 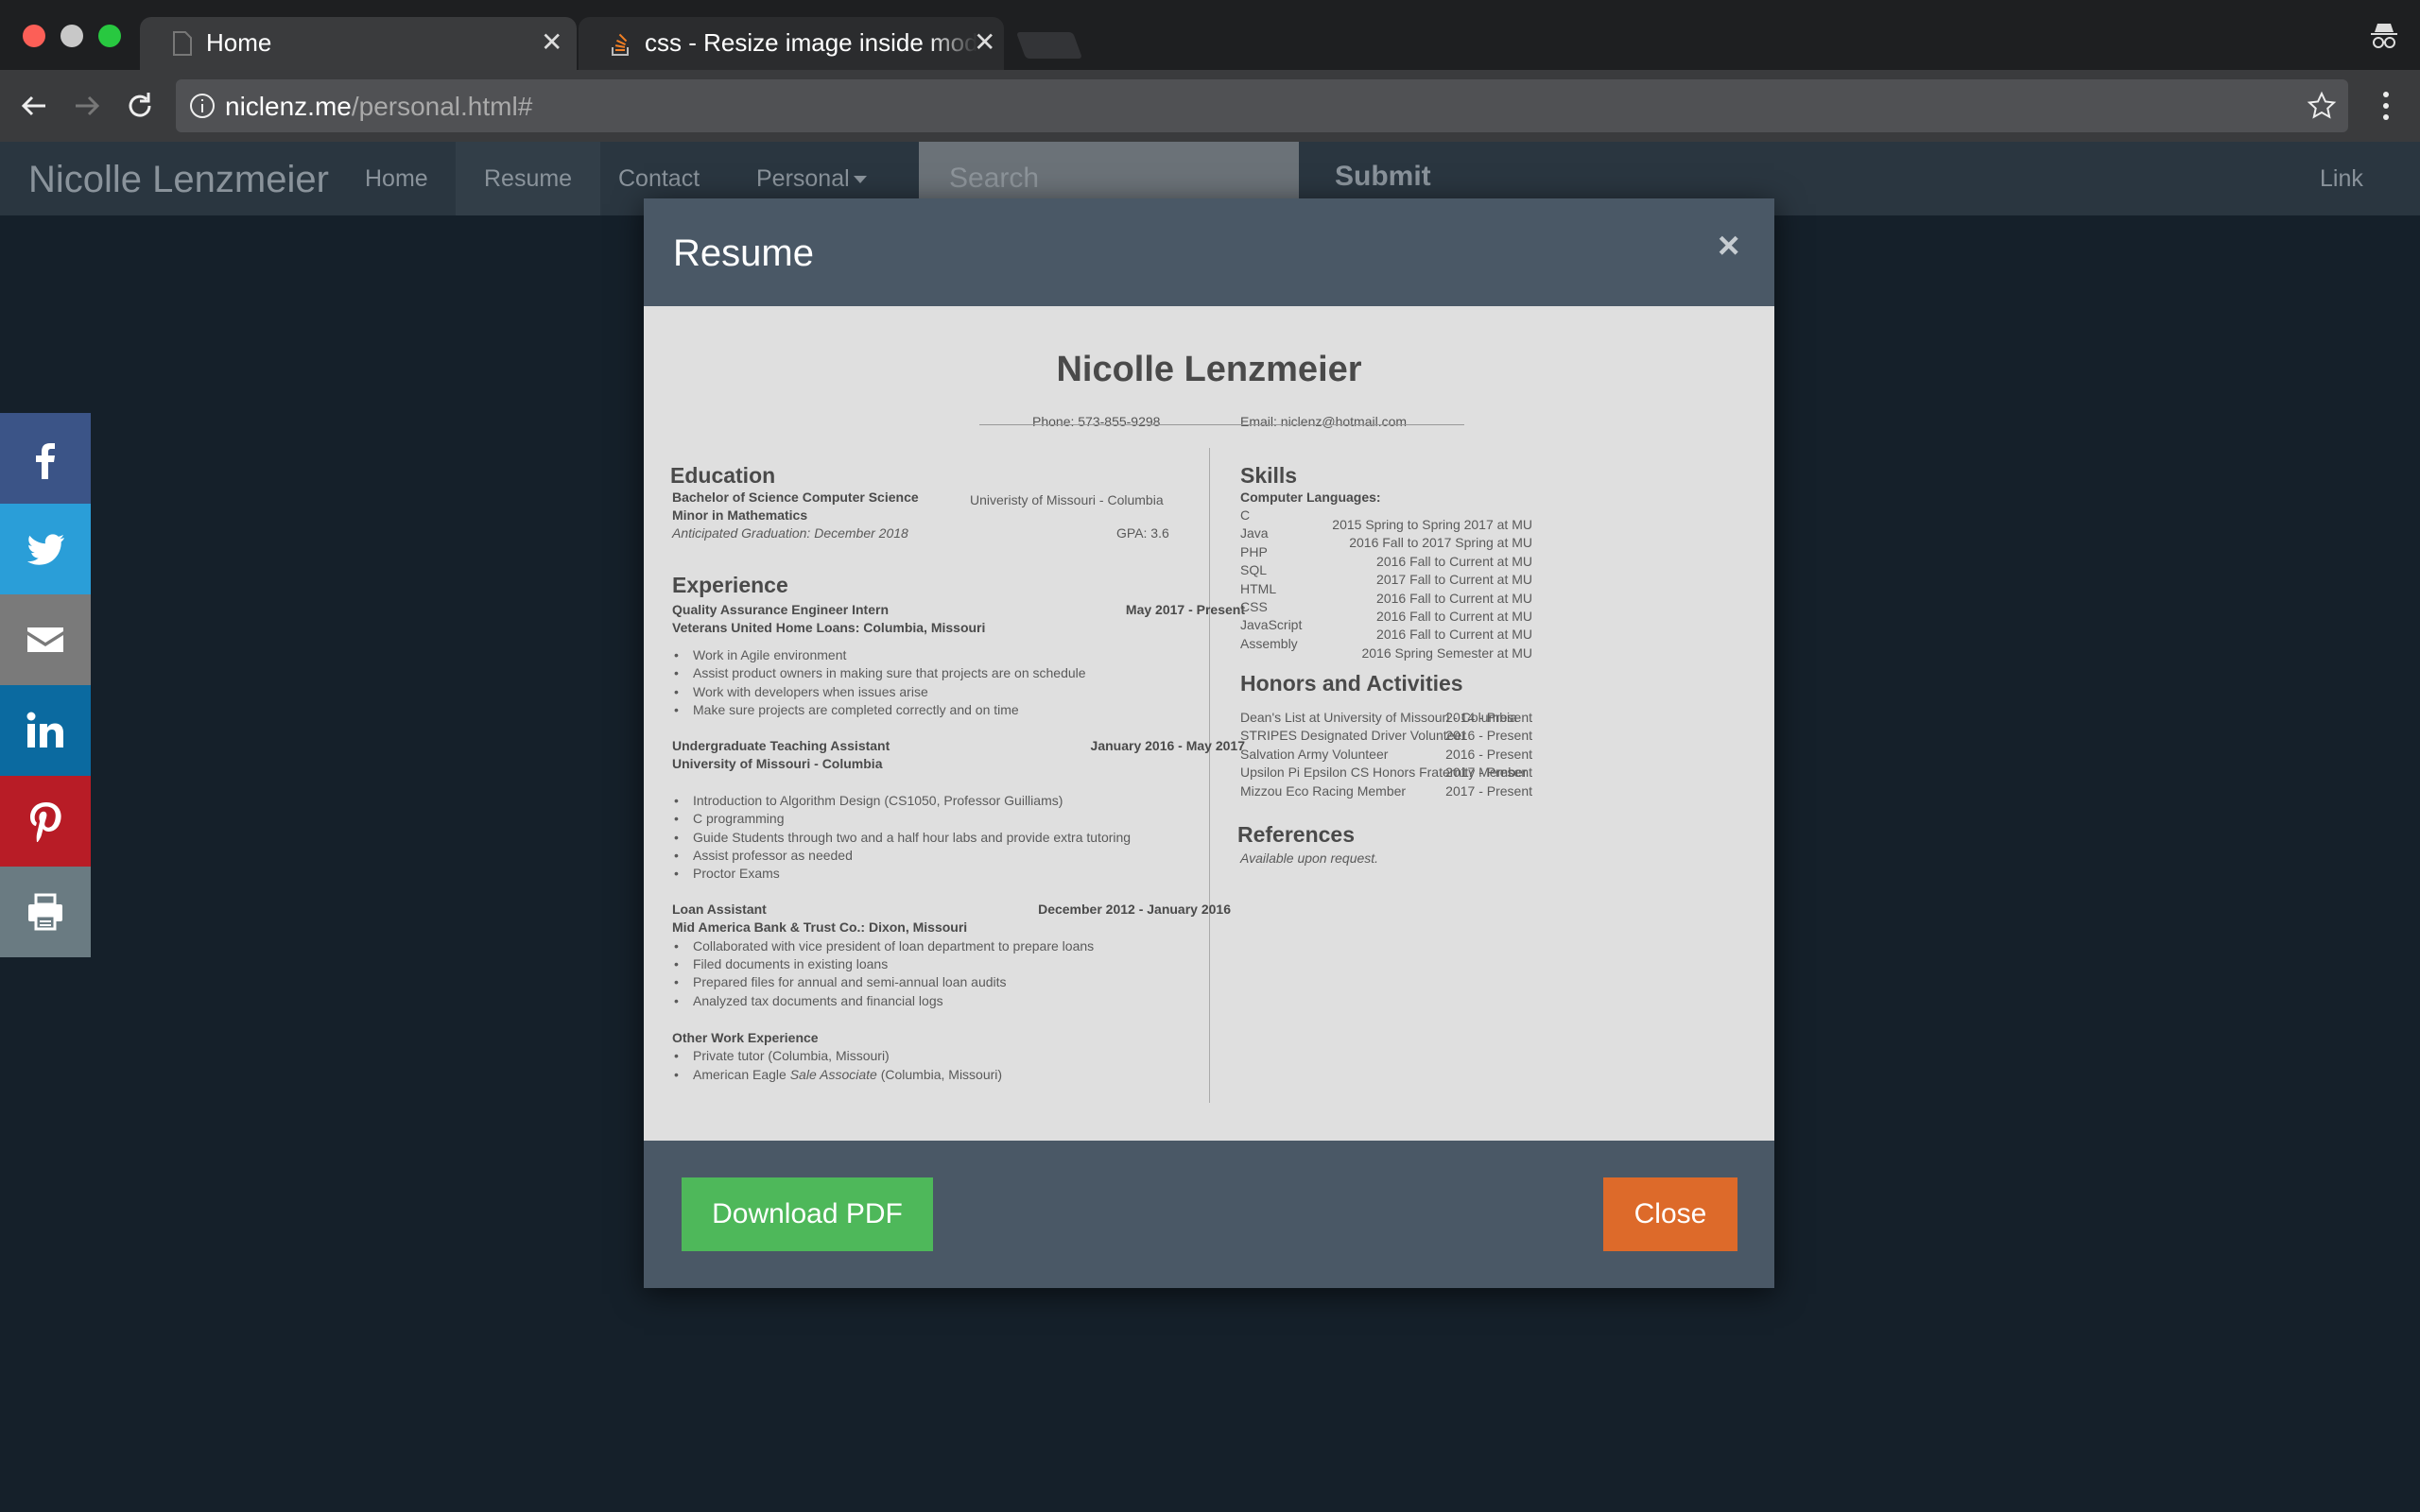 What do you see at coordinates (87, 106) in the screenshot?
I see `forward-arrow-icon` at bounding box center [87, 106].